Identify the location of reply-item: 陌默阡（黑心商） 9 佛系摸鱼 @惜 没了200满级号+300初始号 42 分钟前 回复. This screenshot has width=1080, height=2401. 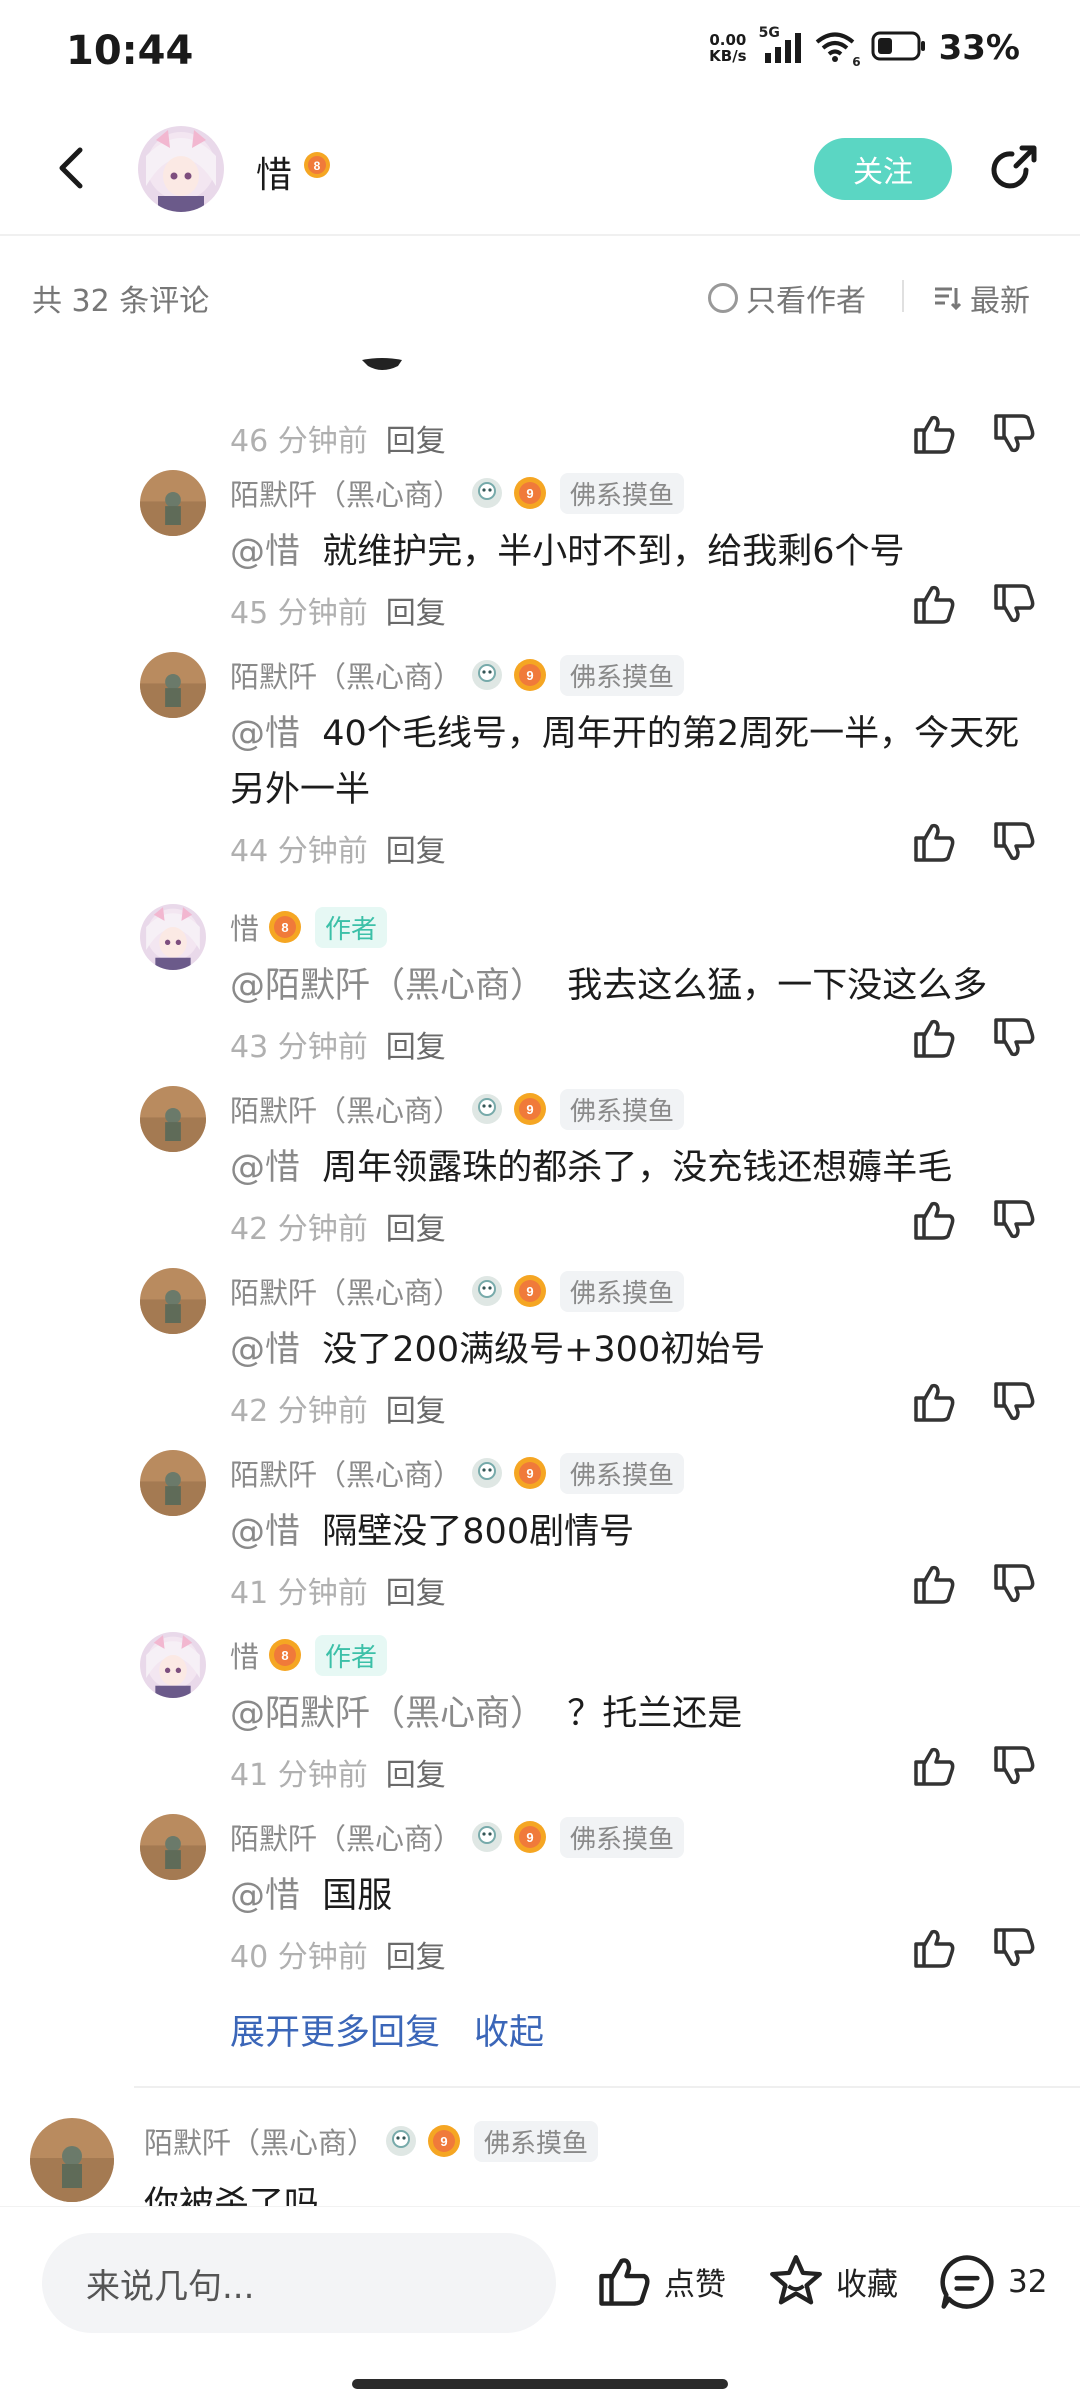
(540, 1355).